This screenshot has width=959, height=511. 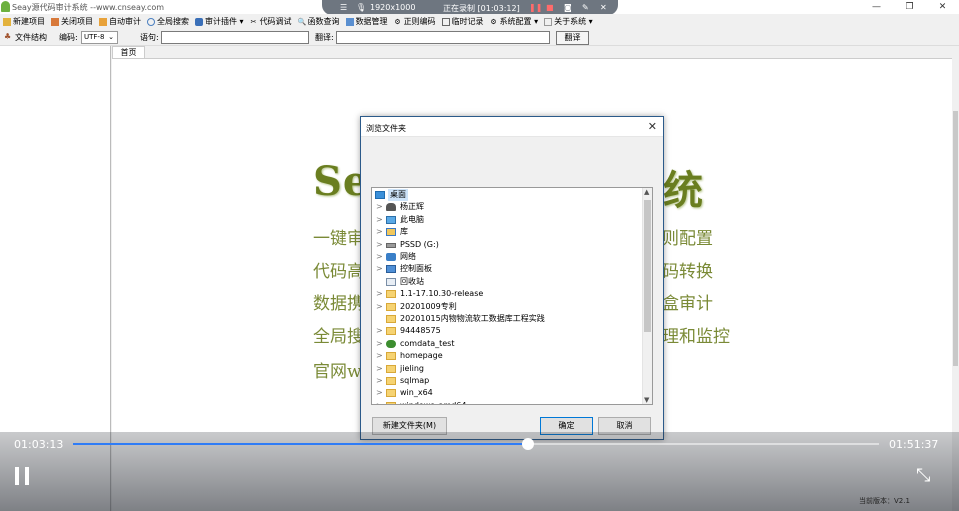 I want to click on translate-input, so click(x=443, y=37).